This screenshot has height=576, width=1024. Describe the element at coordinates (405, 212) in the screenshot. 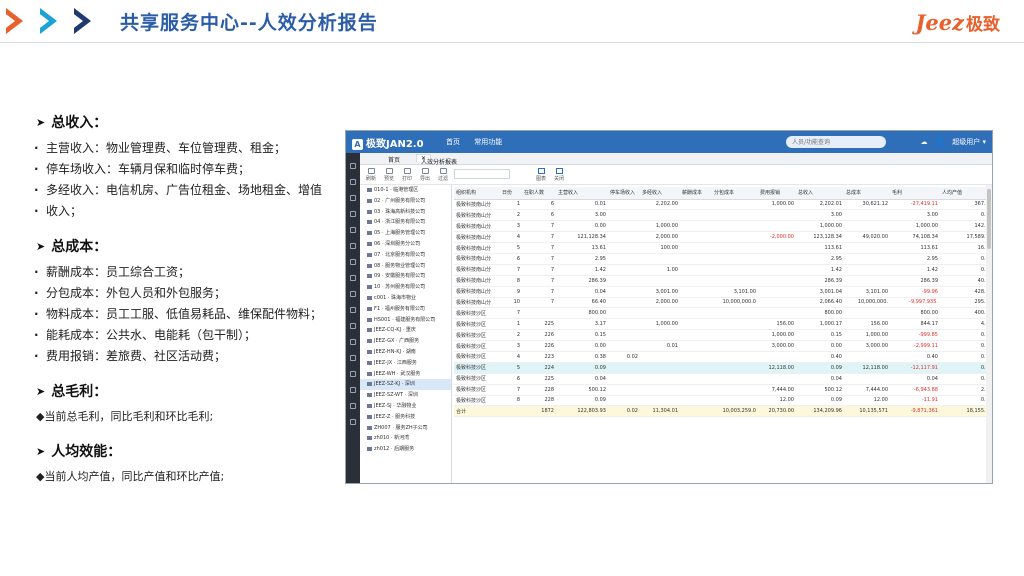

I see `tree-item: 03 · 珠海高新科技公司` at that location.